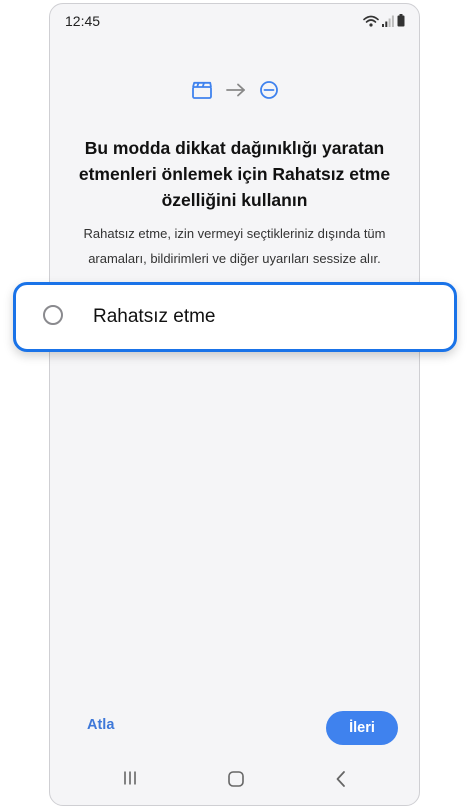 This screenshot has width=470, height=810. Describe the element at coordinates (235, 317) in the screenshot. I see `do-not-disturb-option: Rahatsız etme` at that location.